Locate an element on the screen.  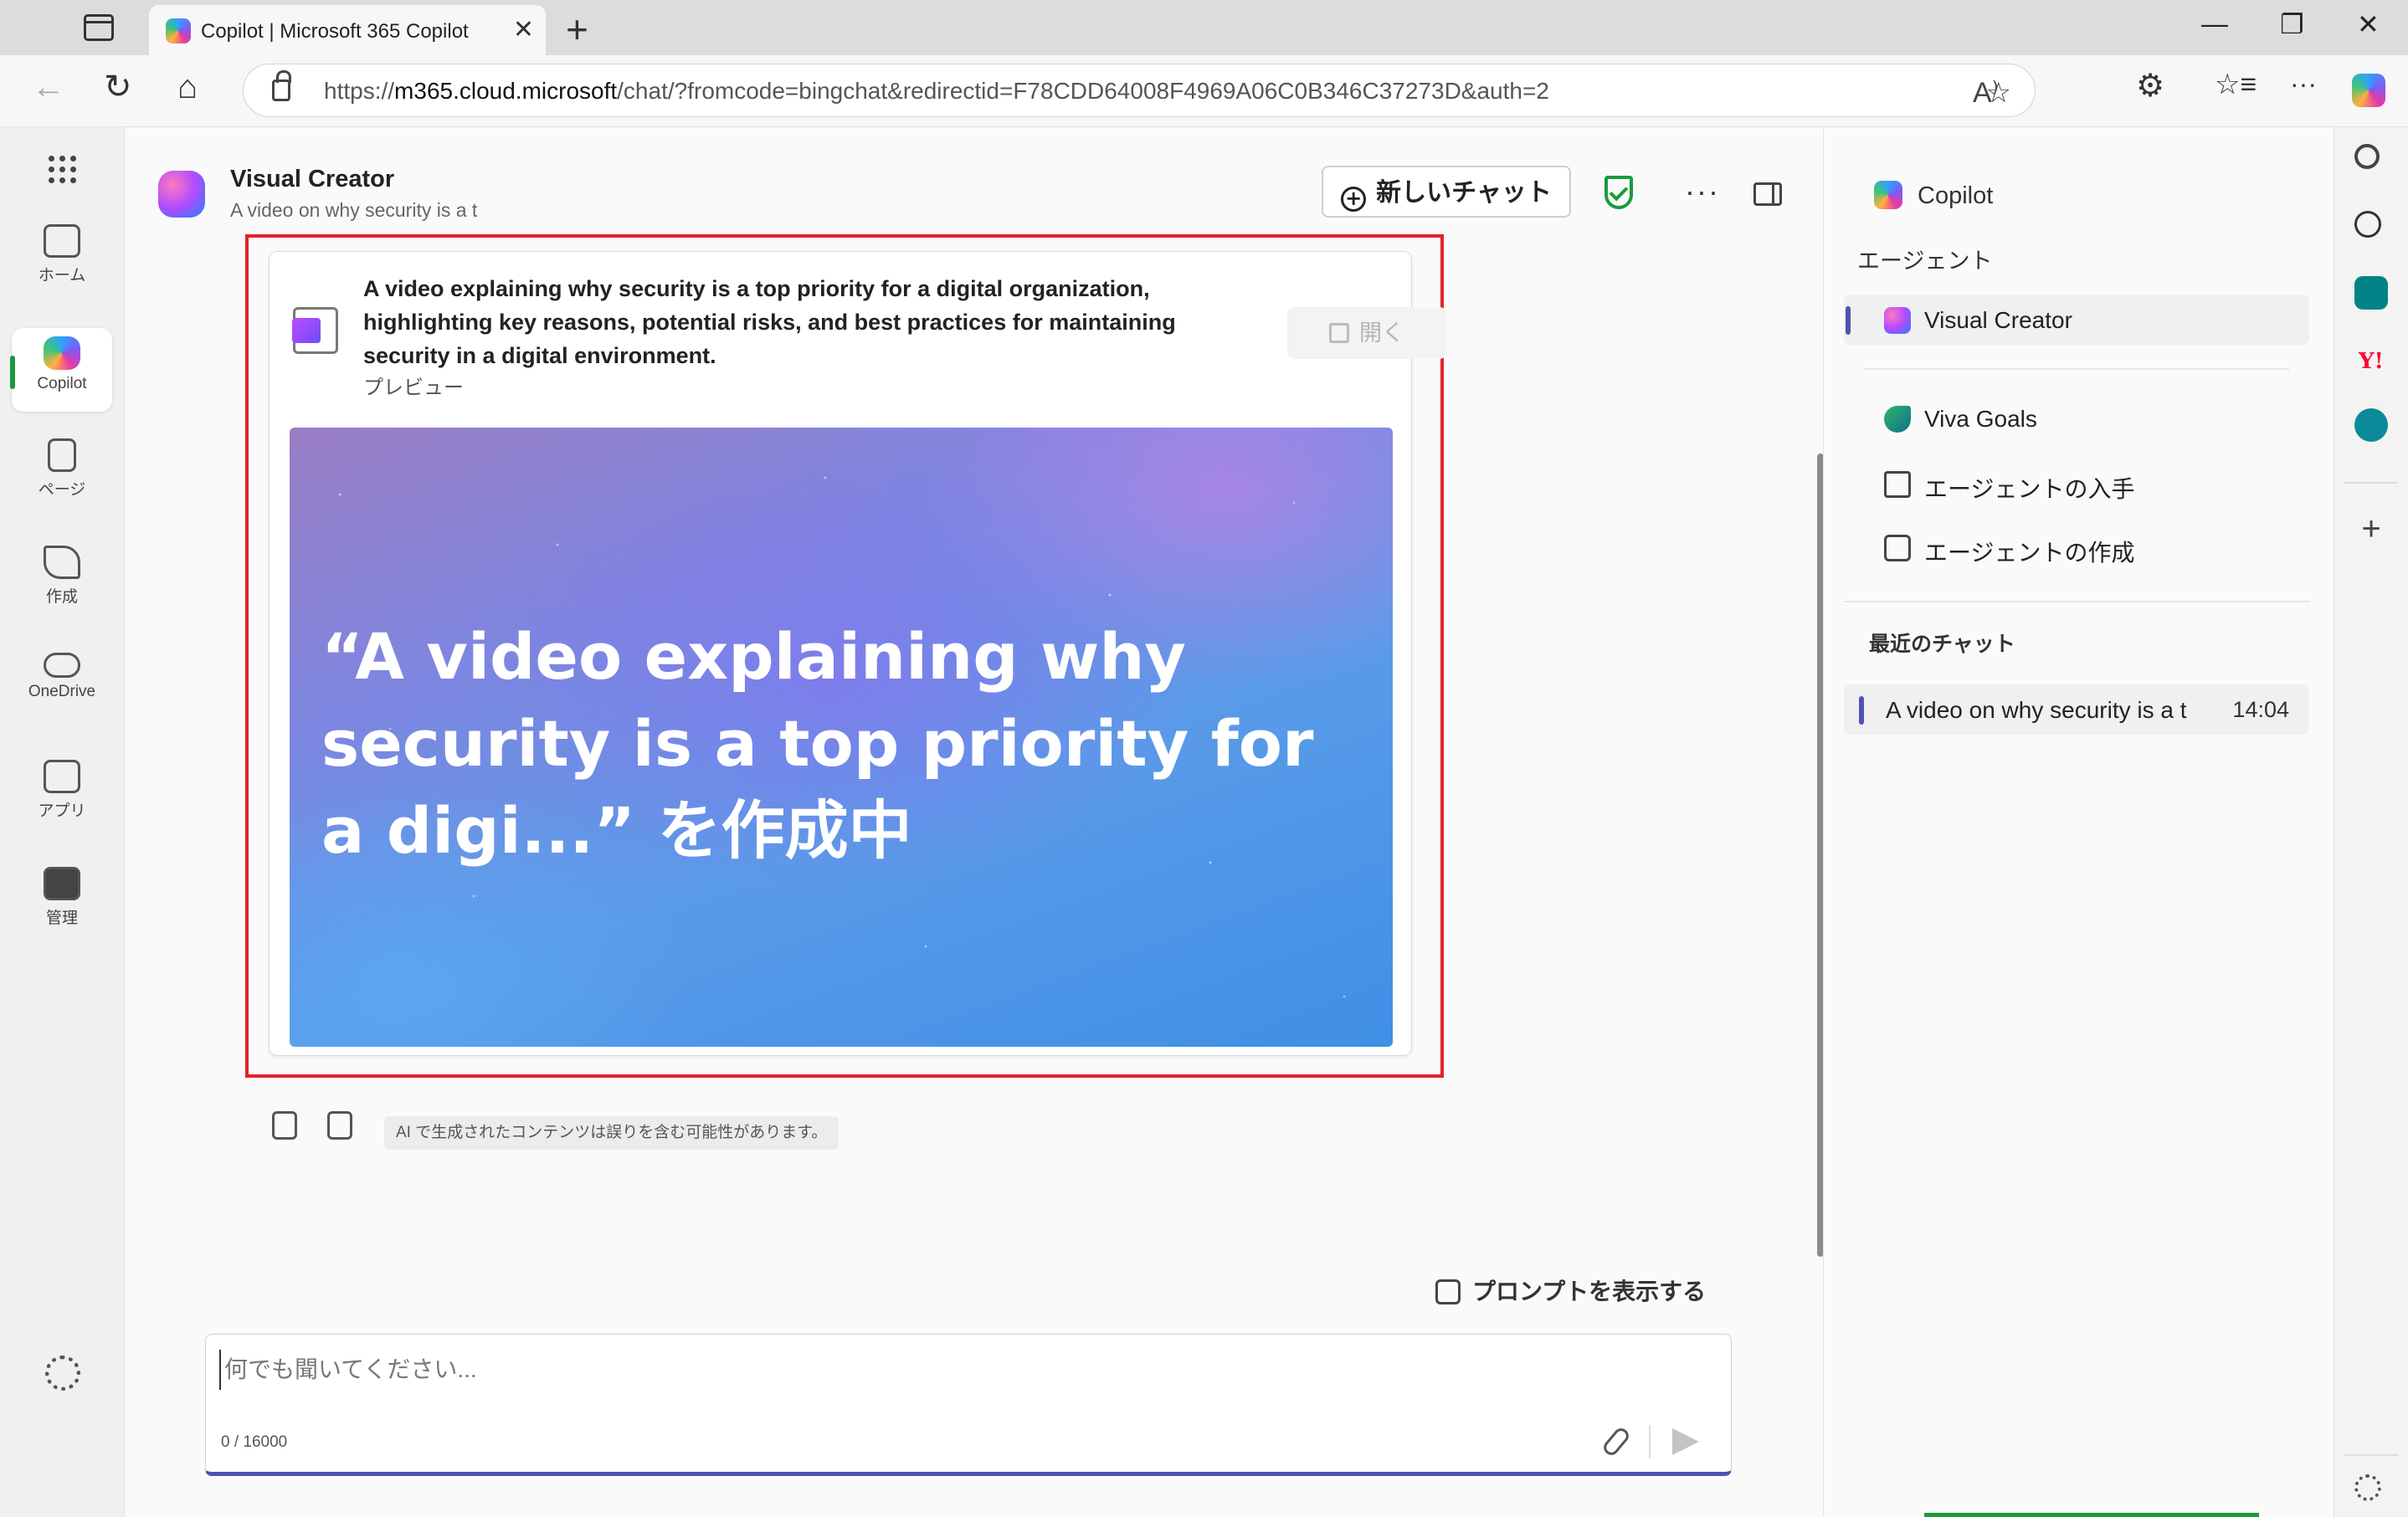
window-close-button: ✕ is located at coordinates (2368, 24).